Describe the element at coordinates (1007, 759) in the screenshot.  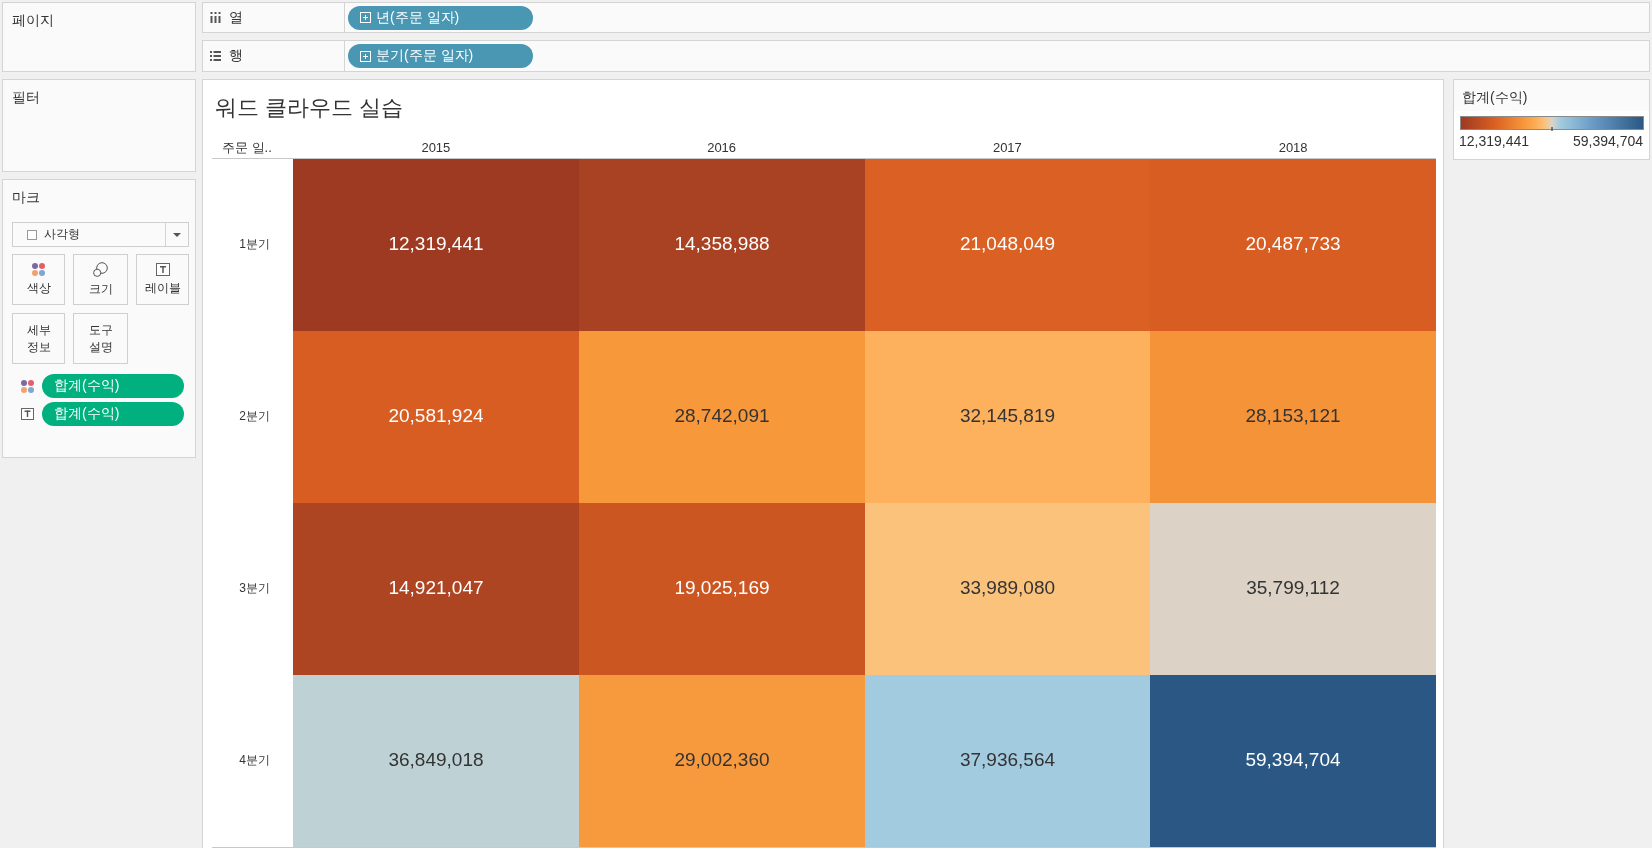
I see `cell-value-label: 37,936,564` at that location.